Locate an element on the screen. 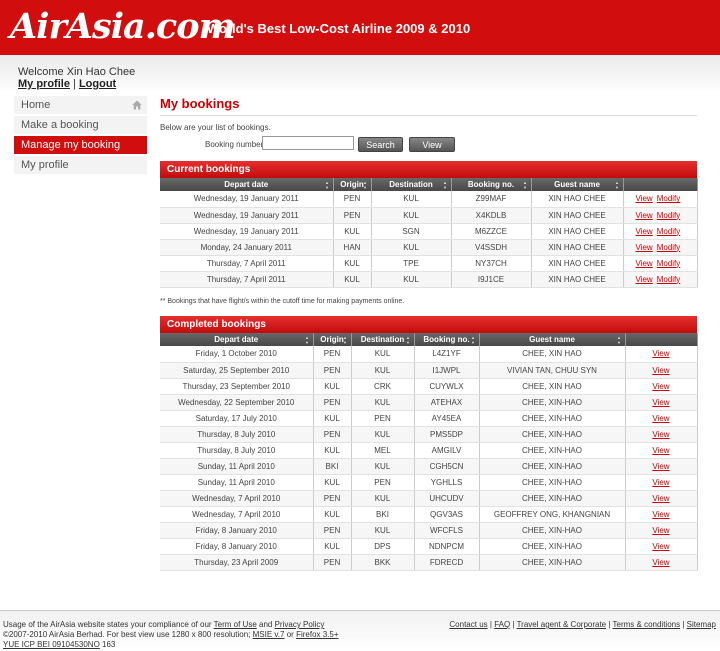  privacy-policy-link: Privacy Policy is located at coordinates (300, 624).